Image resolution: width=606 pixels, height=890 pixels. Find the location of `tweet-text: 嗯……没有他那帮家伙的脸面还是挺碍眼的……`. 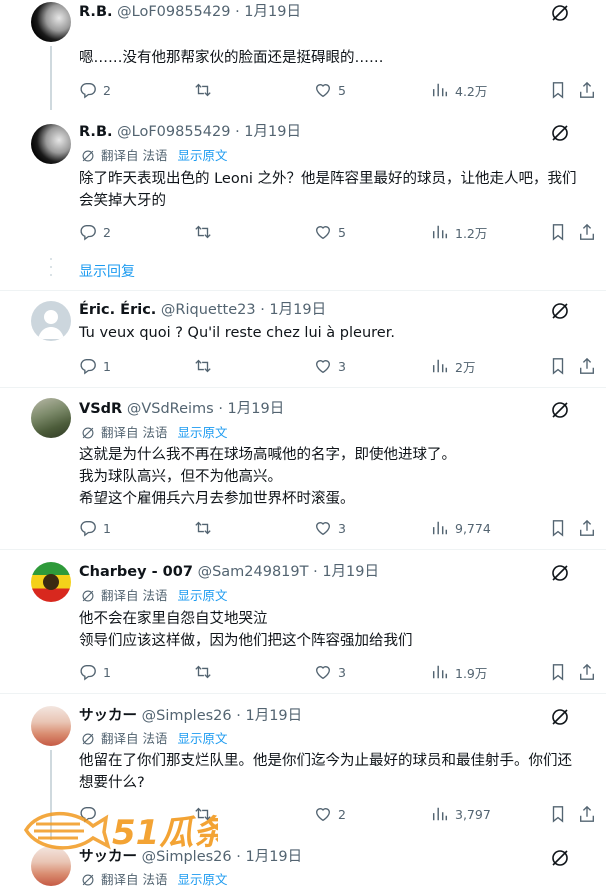

tweet-text: 嗯……没有他那帮家伙的脸面还是挺碍眼的…… is located at coordinates (231, 58).